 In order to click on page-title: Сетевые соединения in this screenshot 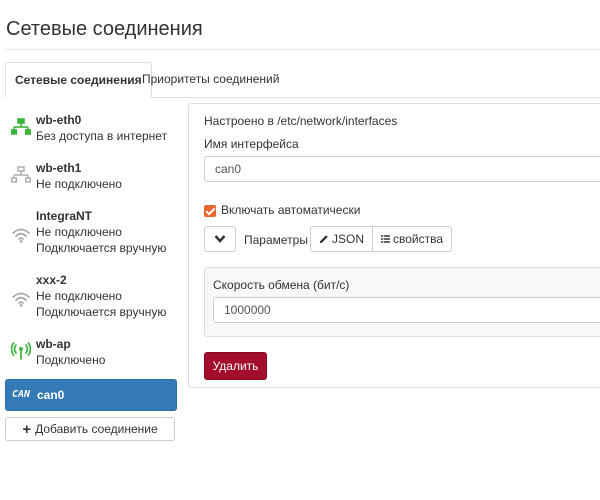, I will do `click(104, 29)`.